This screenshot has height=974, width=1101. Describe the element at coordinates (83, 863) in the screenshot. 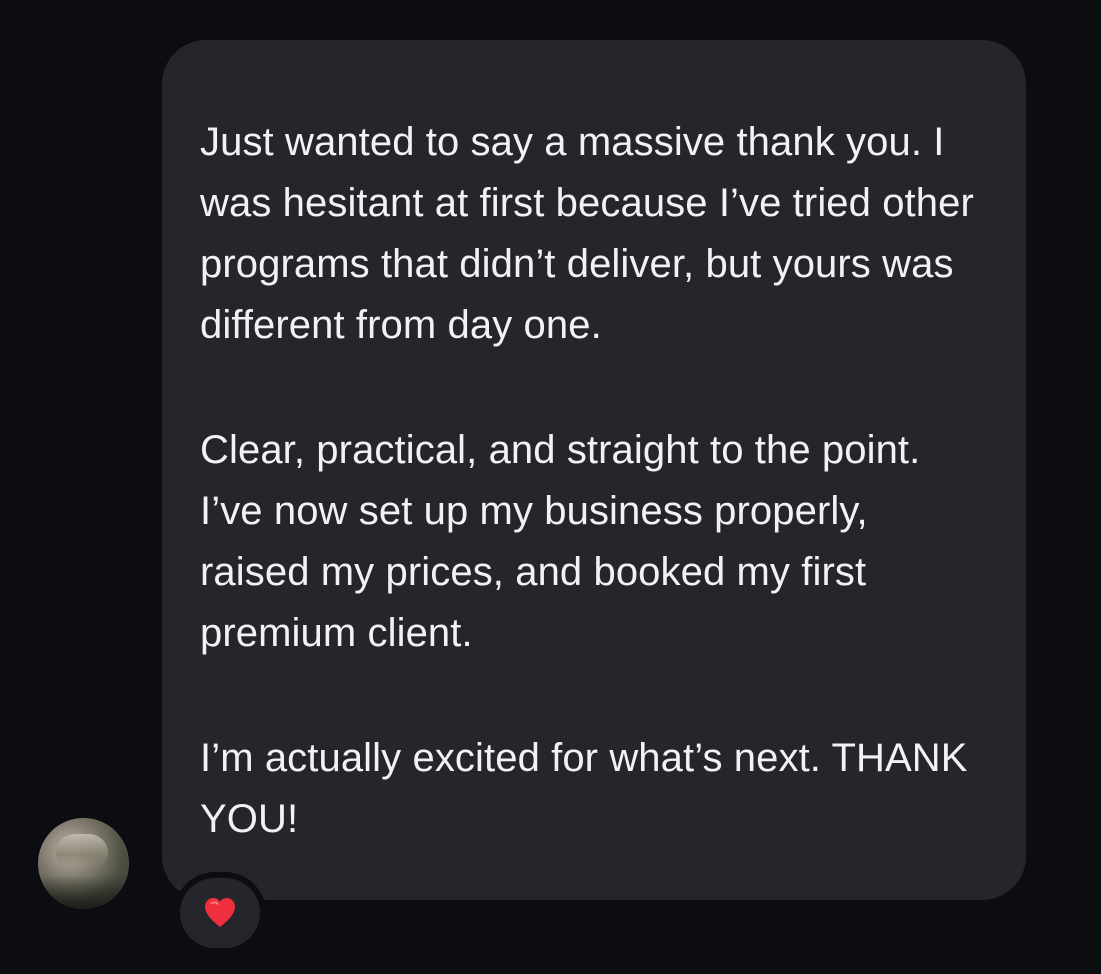

I see `avatar` at that location.